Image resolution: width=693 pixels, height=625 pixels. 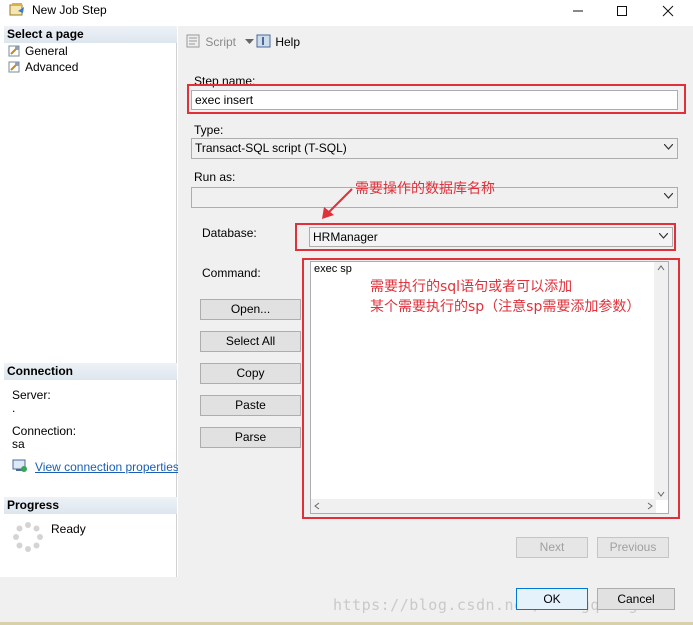 What do you see at coordinates (250, 405) in the screenshot?
I see `paste-button: Paste` at bounding box center [250, 405].